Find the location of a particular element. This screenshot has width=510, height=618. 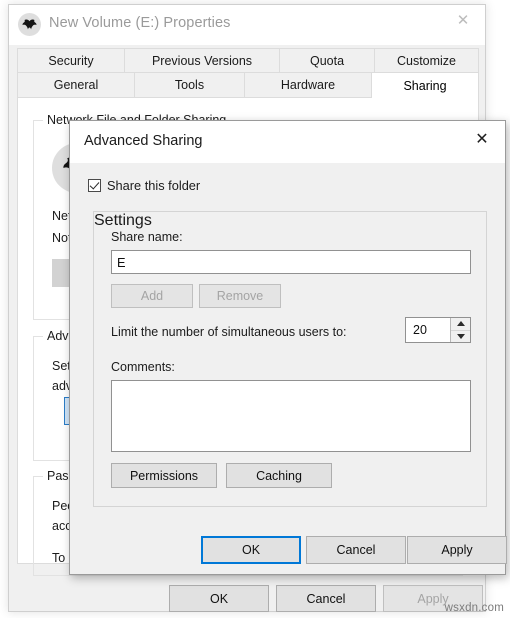

dialog-title: Advanced Sharing is located at coordinates (143, 141).